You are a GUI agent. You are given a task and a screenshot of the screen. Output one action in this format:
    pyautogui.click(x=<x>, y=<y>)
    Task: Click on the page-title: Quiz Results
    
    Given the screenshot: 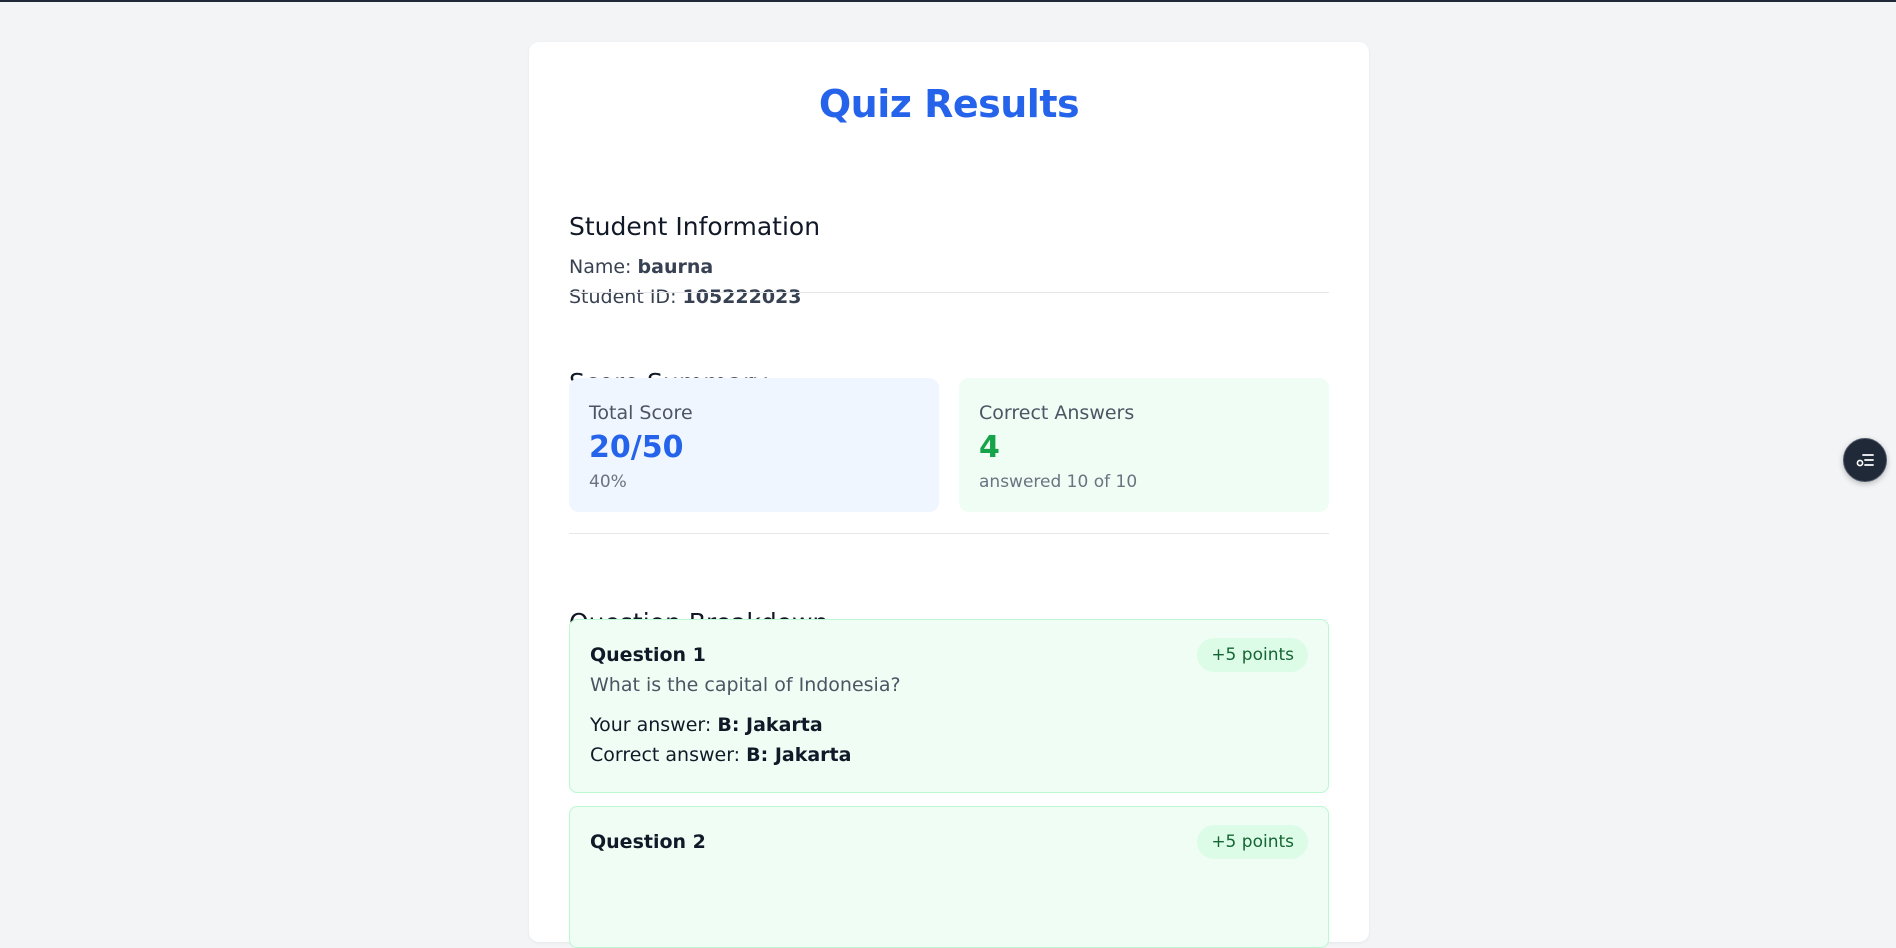 What is the action you would take?
    pyautogui.click(x=949, y=104)
    